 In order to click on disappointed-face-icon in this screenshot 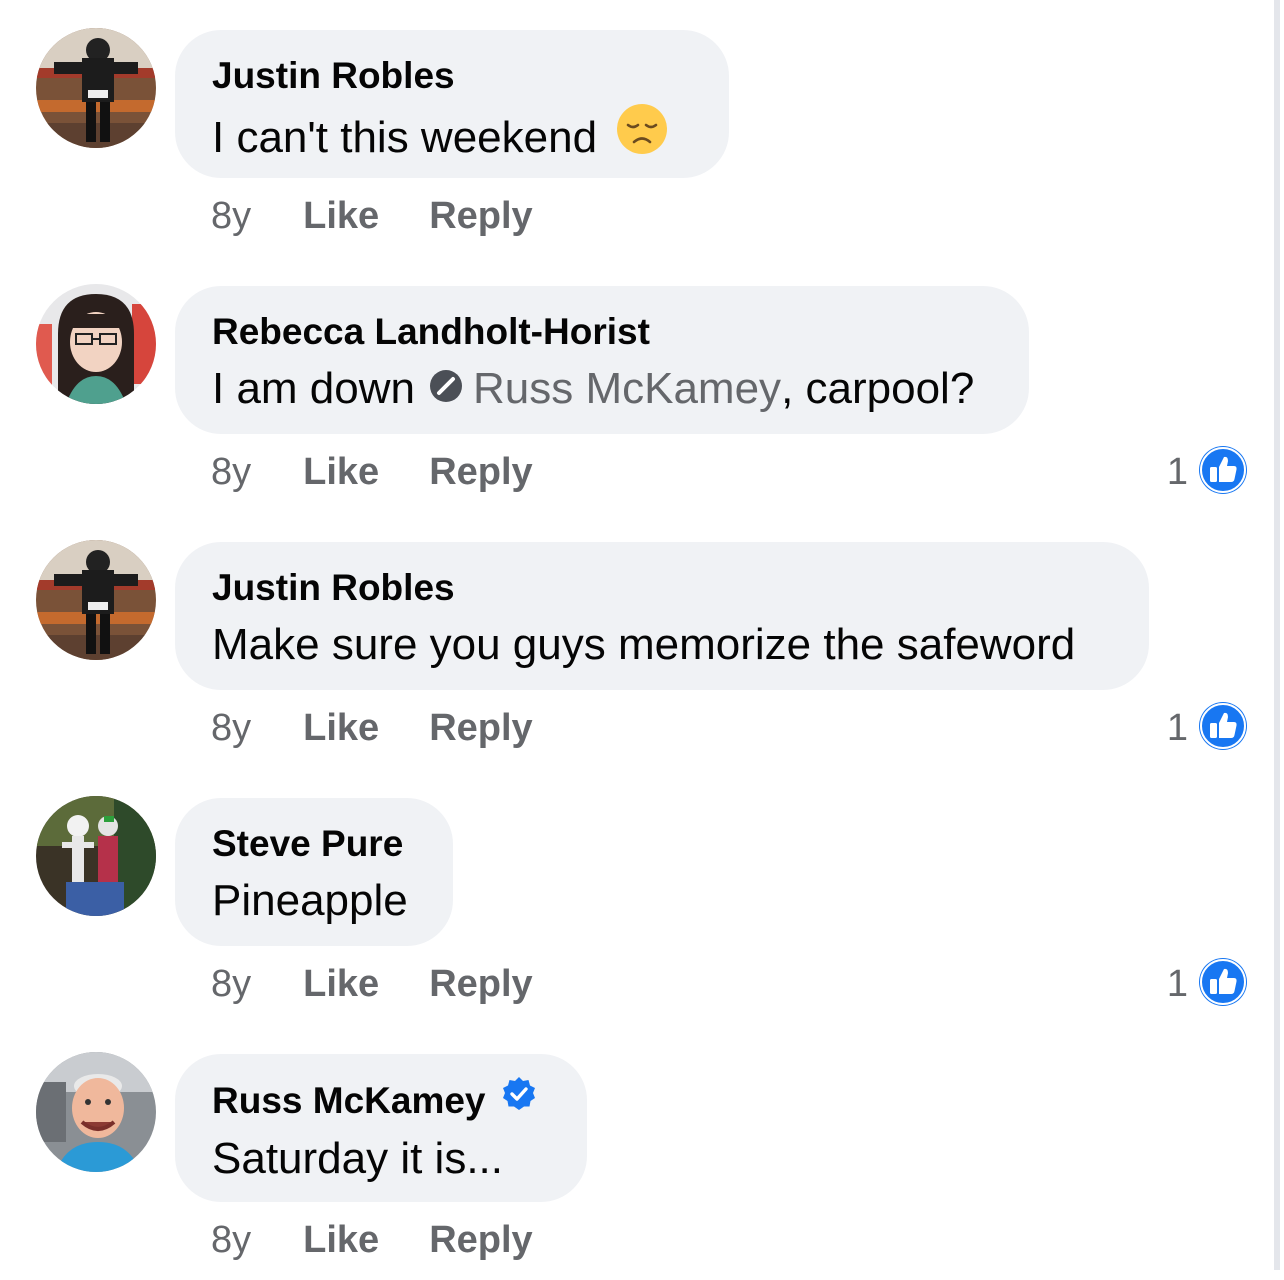, I will do `click(642, 137)`.